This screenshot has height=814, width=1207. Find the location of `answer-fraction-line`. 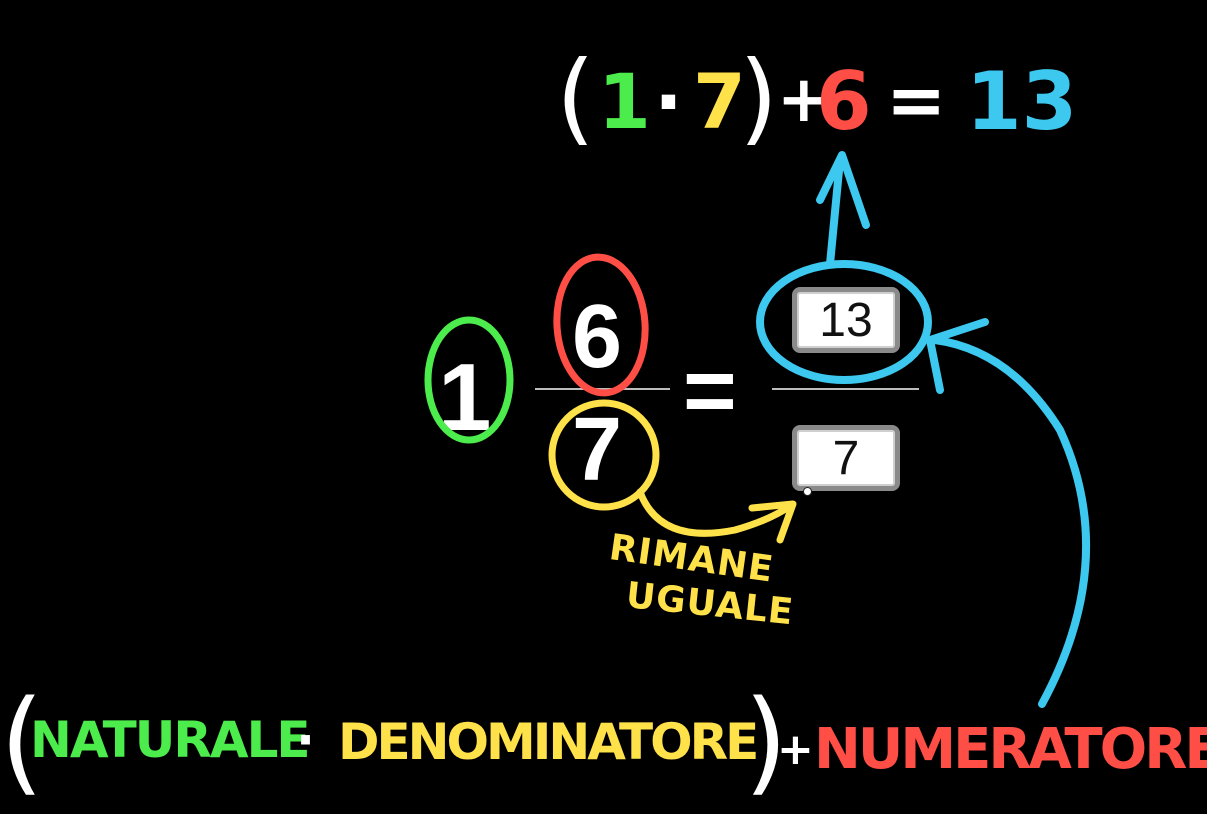

answer-fraction-line is located at coordinates (845, 389).